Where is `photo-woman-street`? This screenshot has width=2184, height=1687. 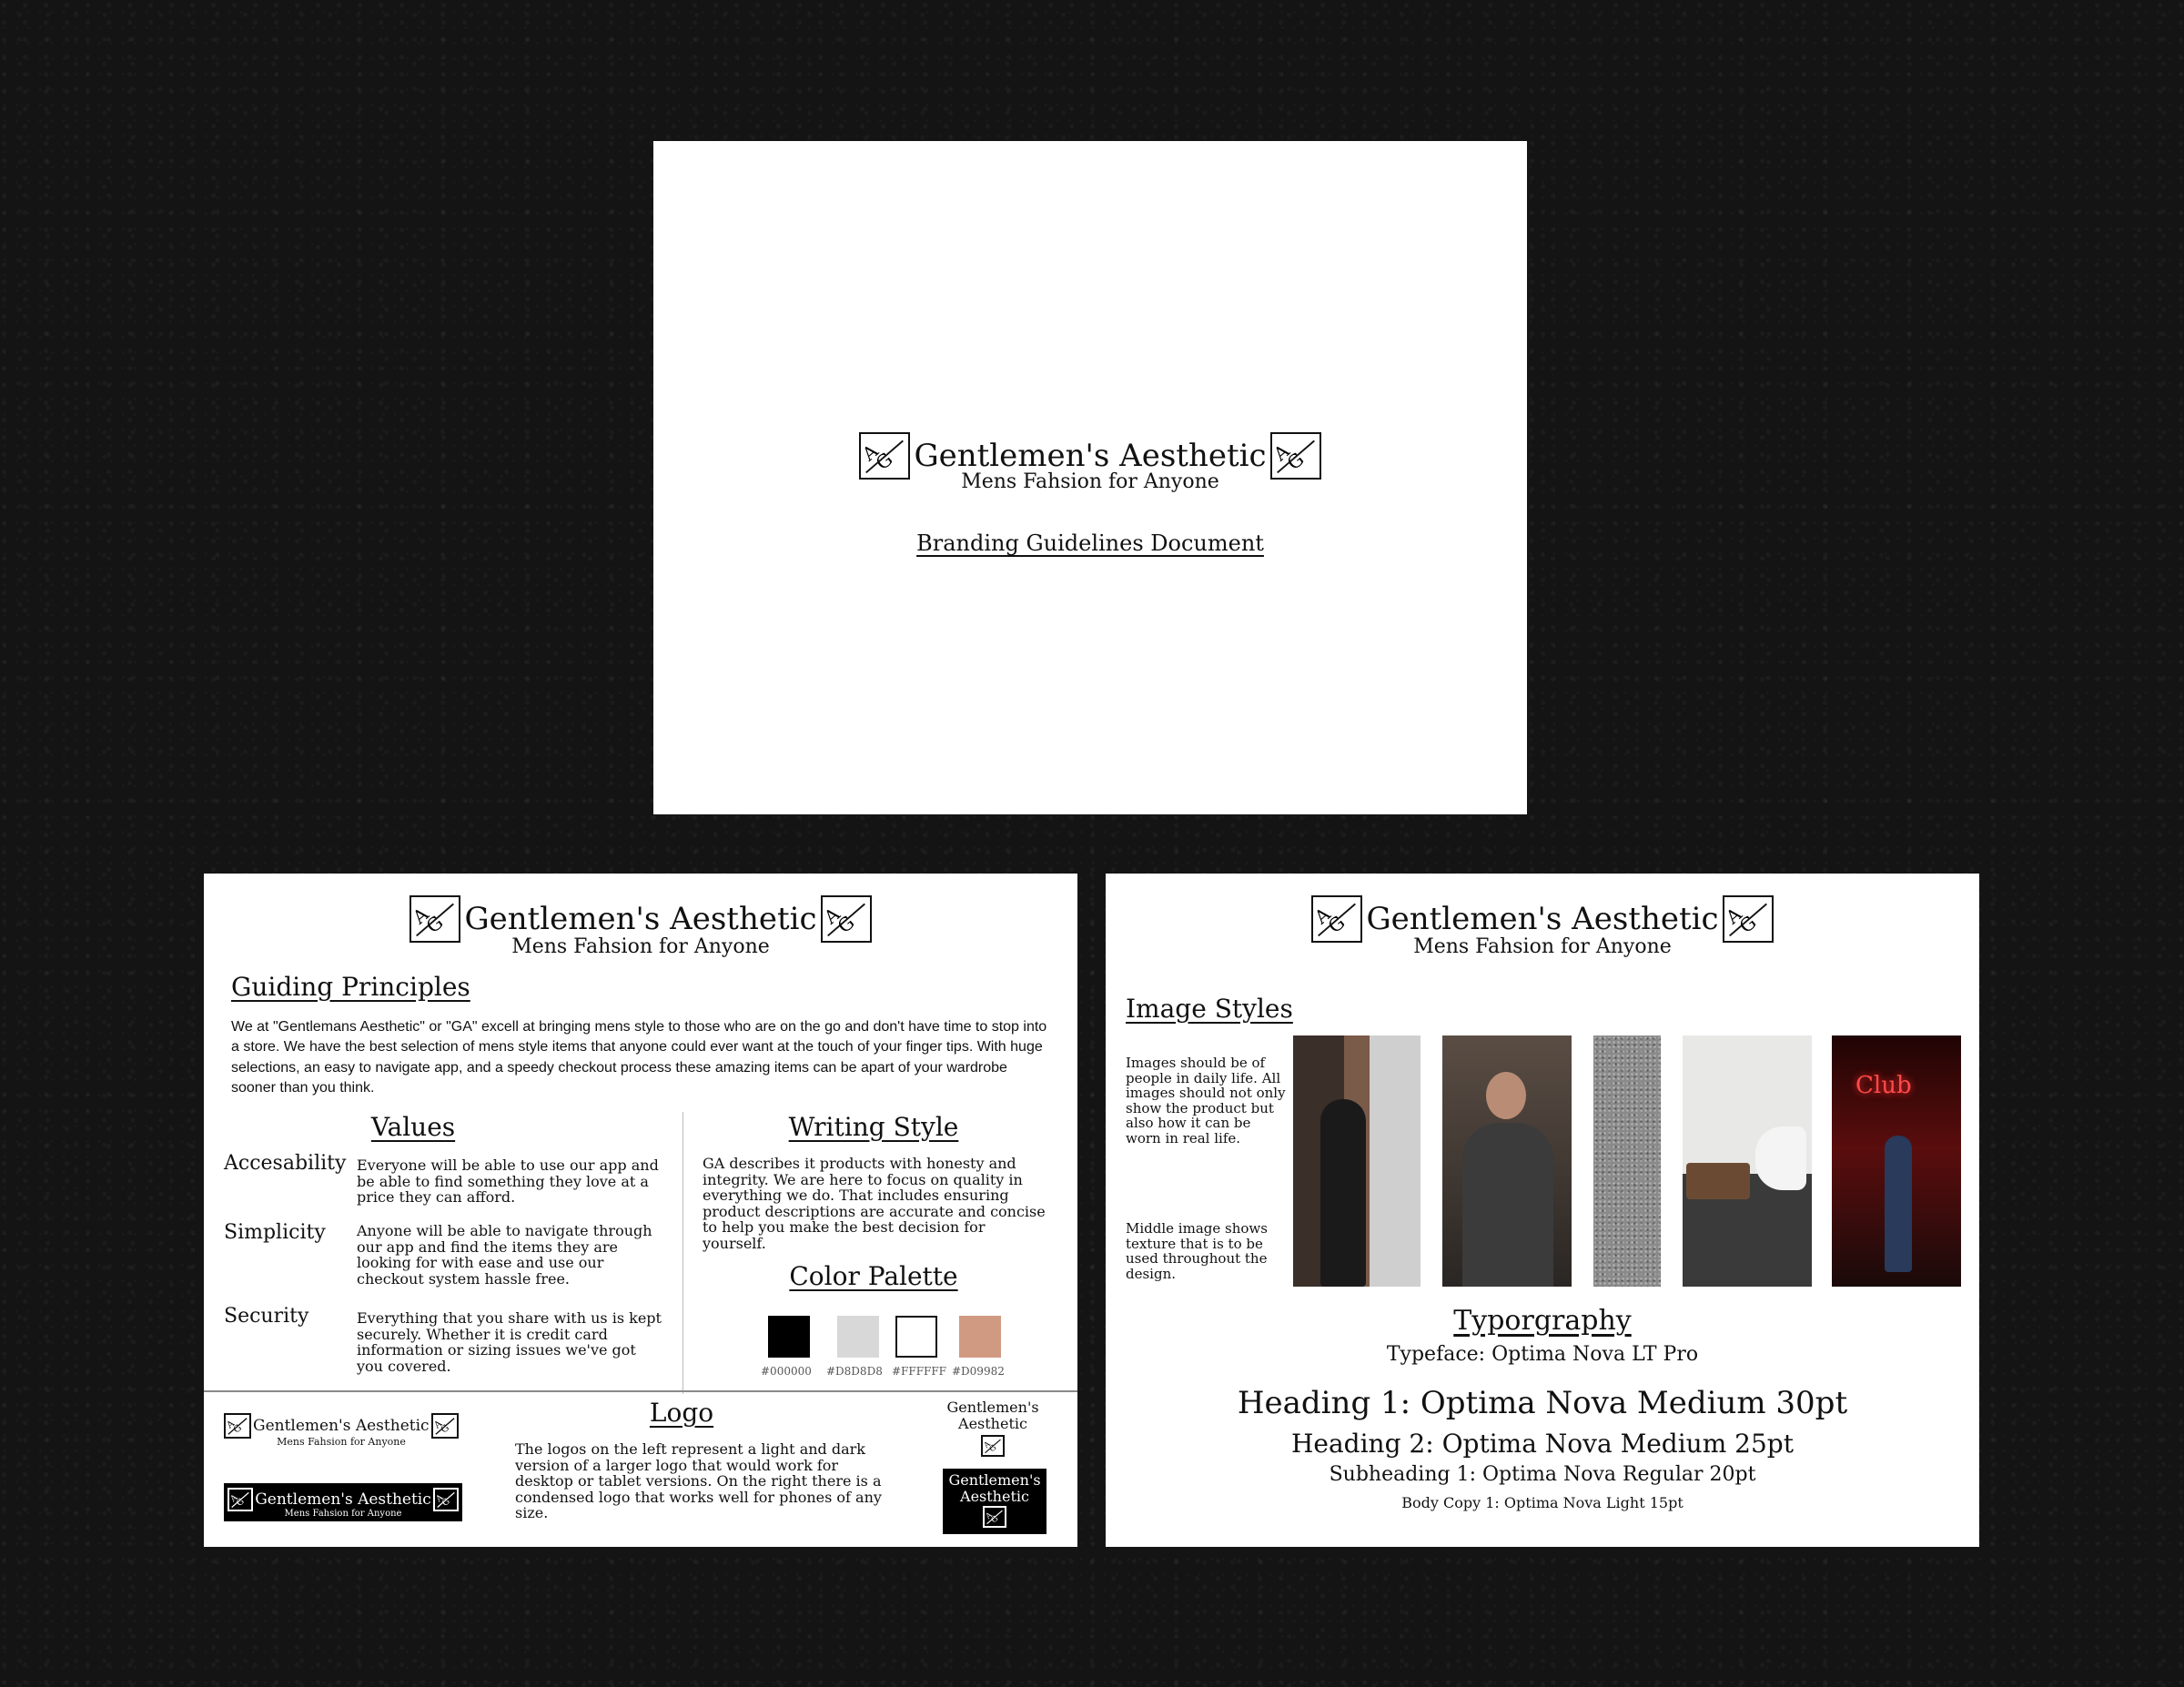
photo-woman-street is located at coordinates (1357, 1161).